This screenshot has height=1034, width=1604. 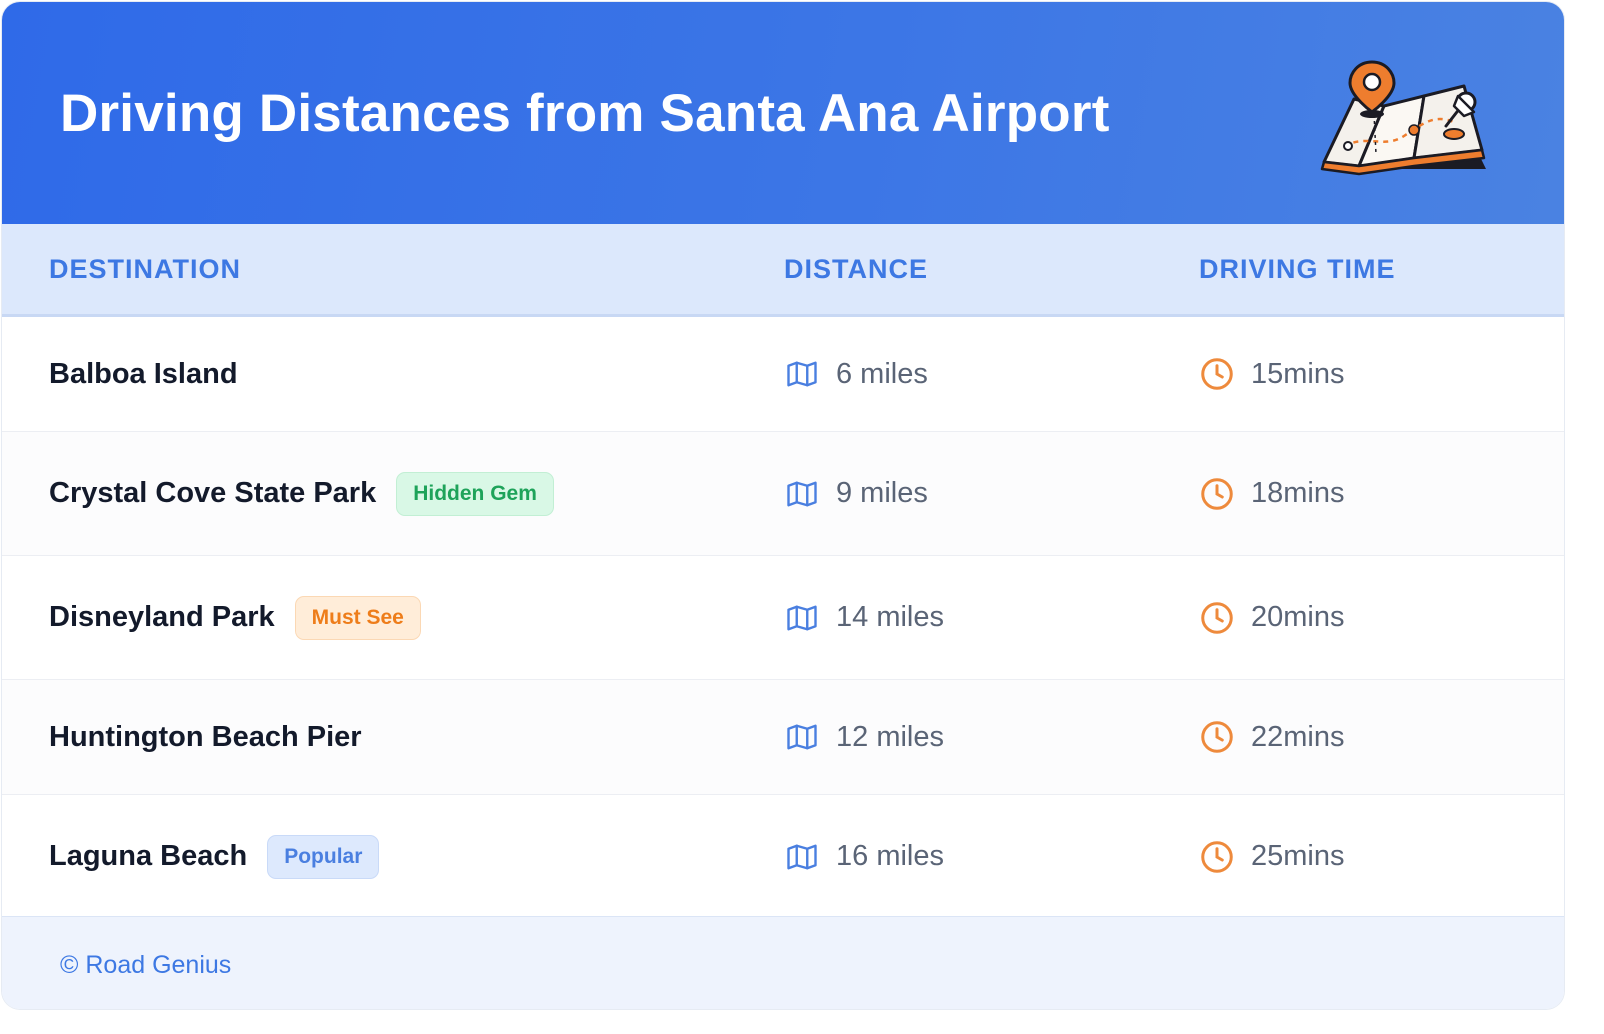 What do you see at coordinates (783, 270) in the screenshot?
I see `table-header: DESTINATION DISTANCE DRIVING TIME` at bounding box center [783, 270].